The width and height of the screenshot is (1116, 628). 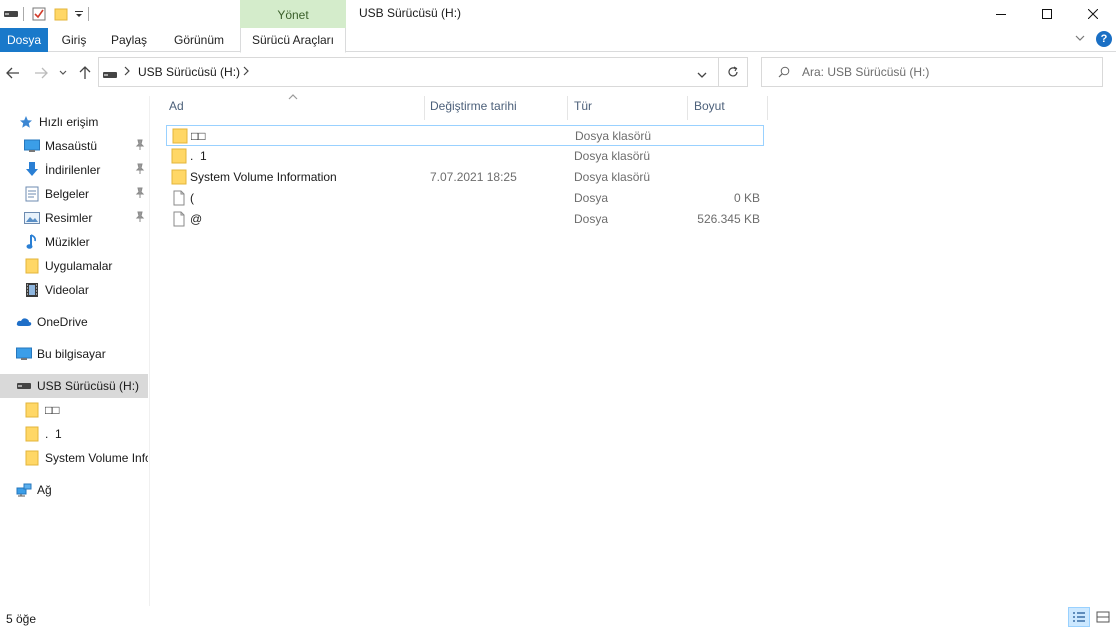 I want to click on minimize-button, so click(x=1001, y=14).